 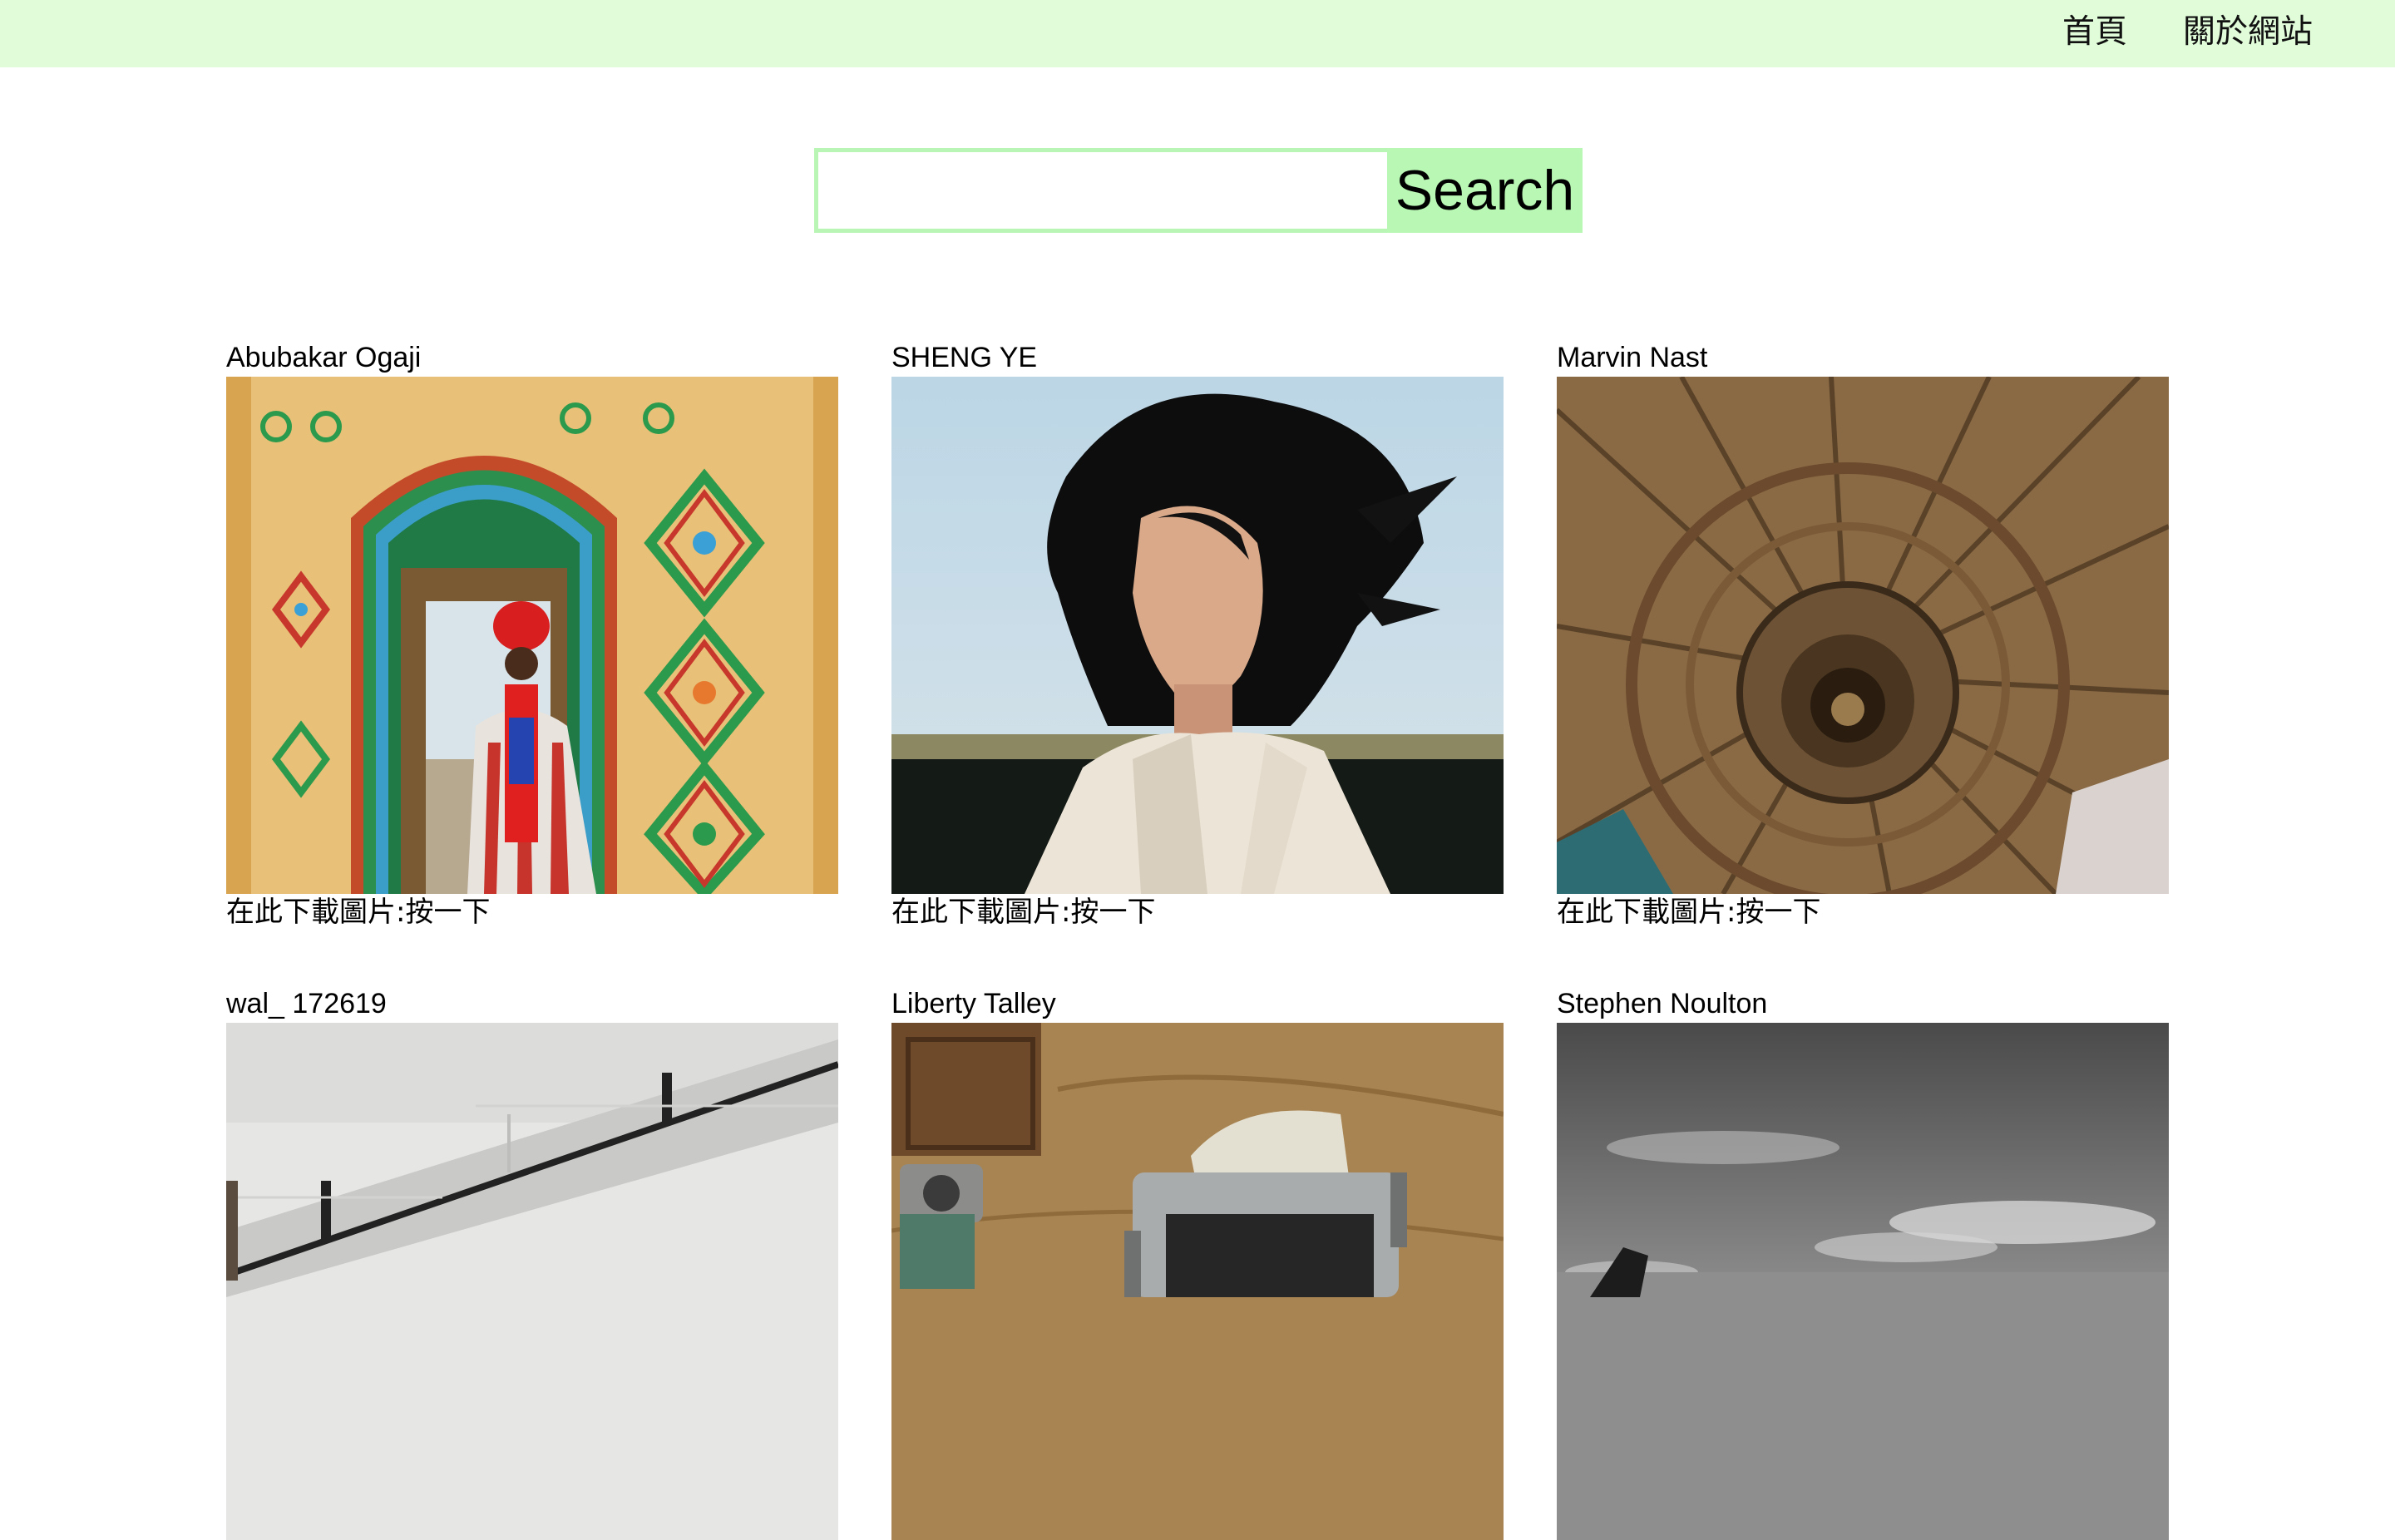 I want to click on photo-author: Stephen Noulton, so click(x=1662, y=1003).